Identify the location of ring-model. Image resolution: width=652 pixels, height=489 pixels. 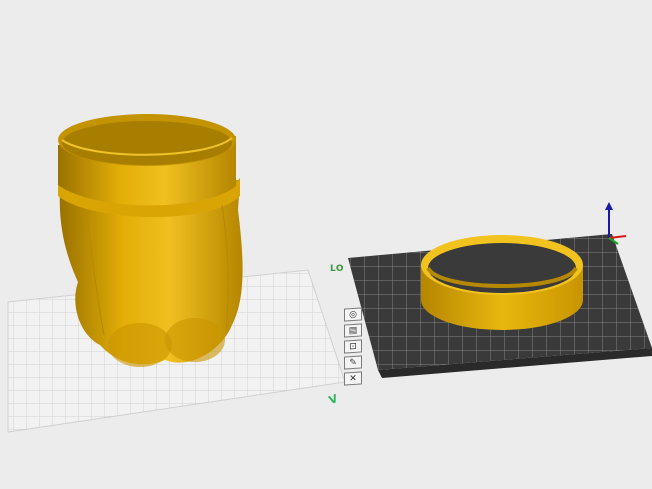
(502, 282).